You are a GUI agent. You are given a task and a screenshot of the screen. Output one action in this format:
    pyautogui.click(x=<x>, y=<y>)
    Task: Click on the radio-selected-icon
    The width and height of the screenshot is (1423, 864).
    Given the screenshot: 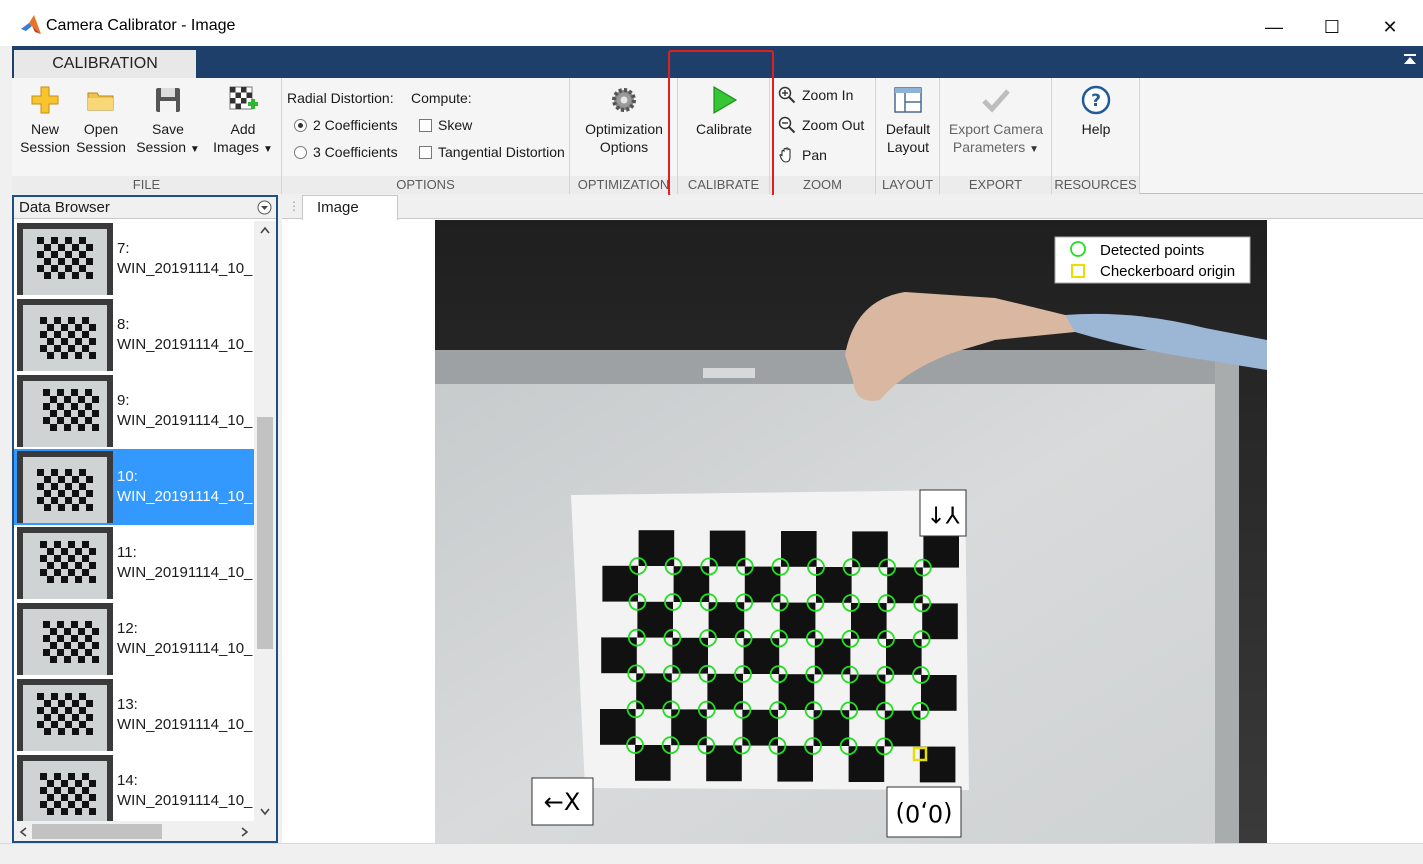 What is the action you would take?
    pyautogui.click(x=300, y=125)
    